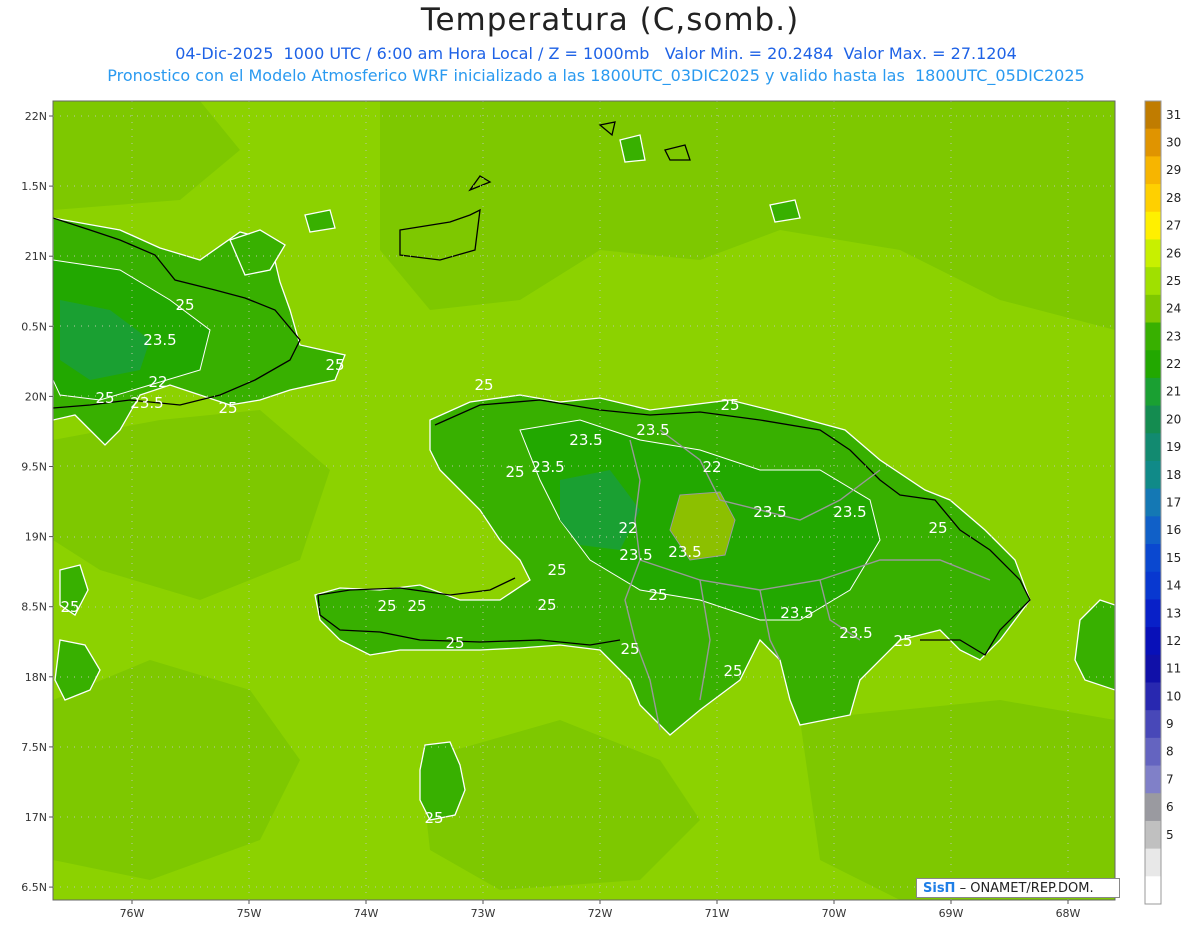  What do you see at coordinates (132, 913) in the screenshot?
I see `lon-tick-label: 76W` at bounding box center [132, 913].